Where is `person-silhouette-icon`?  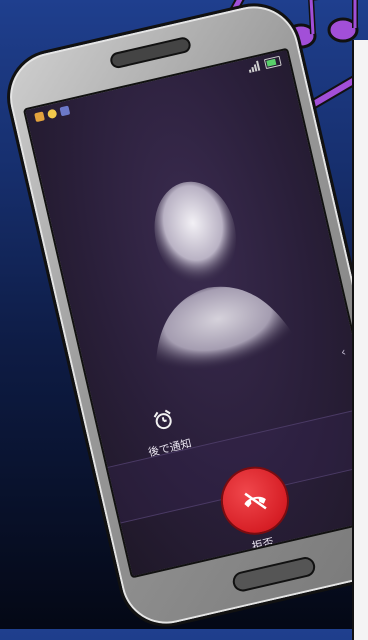
person-silhouette-icon is located at coordinates (228, 282).